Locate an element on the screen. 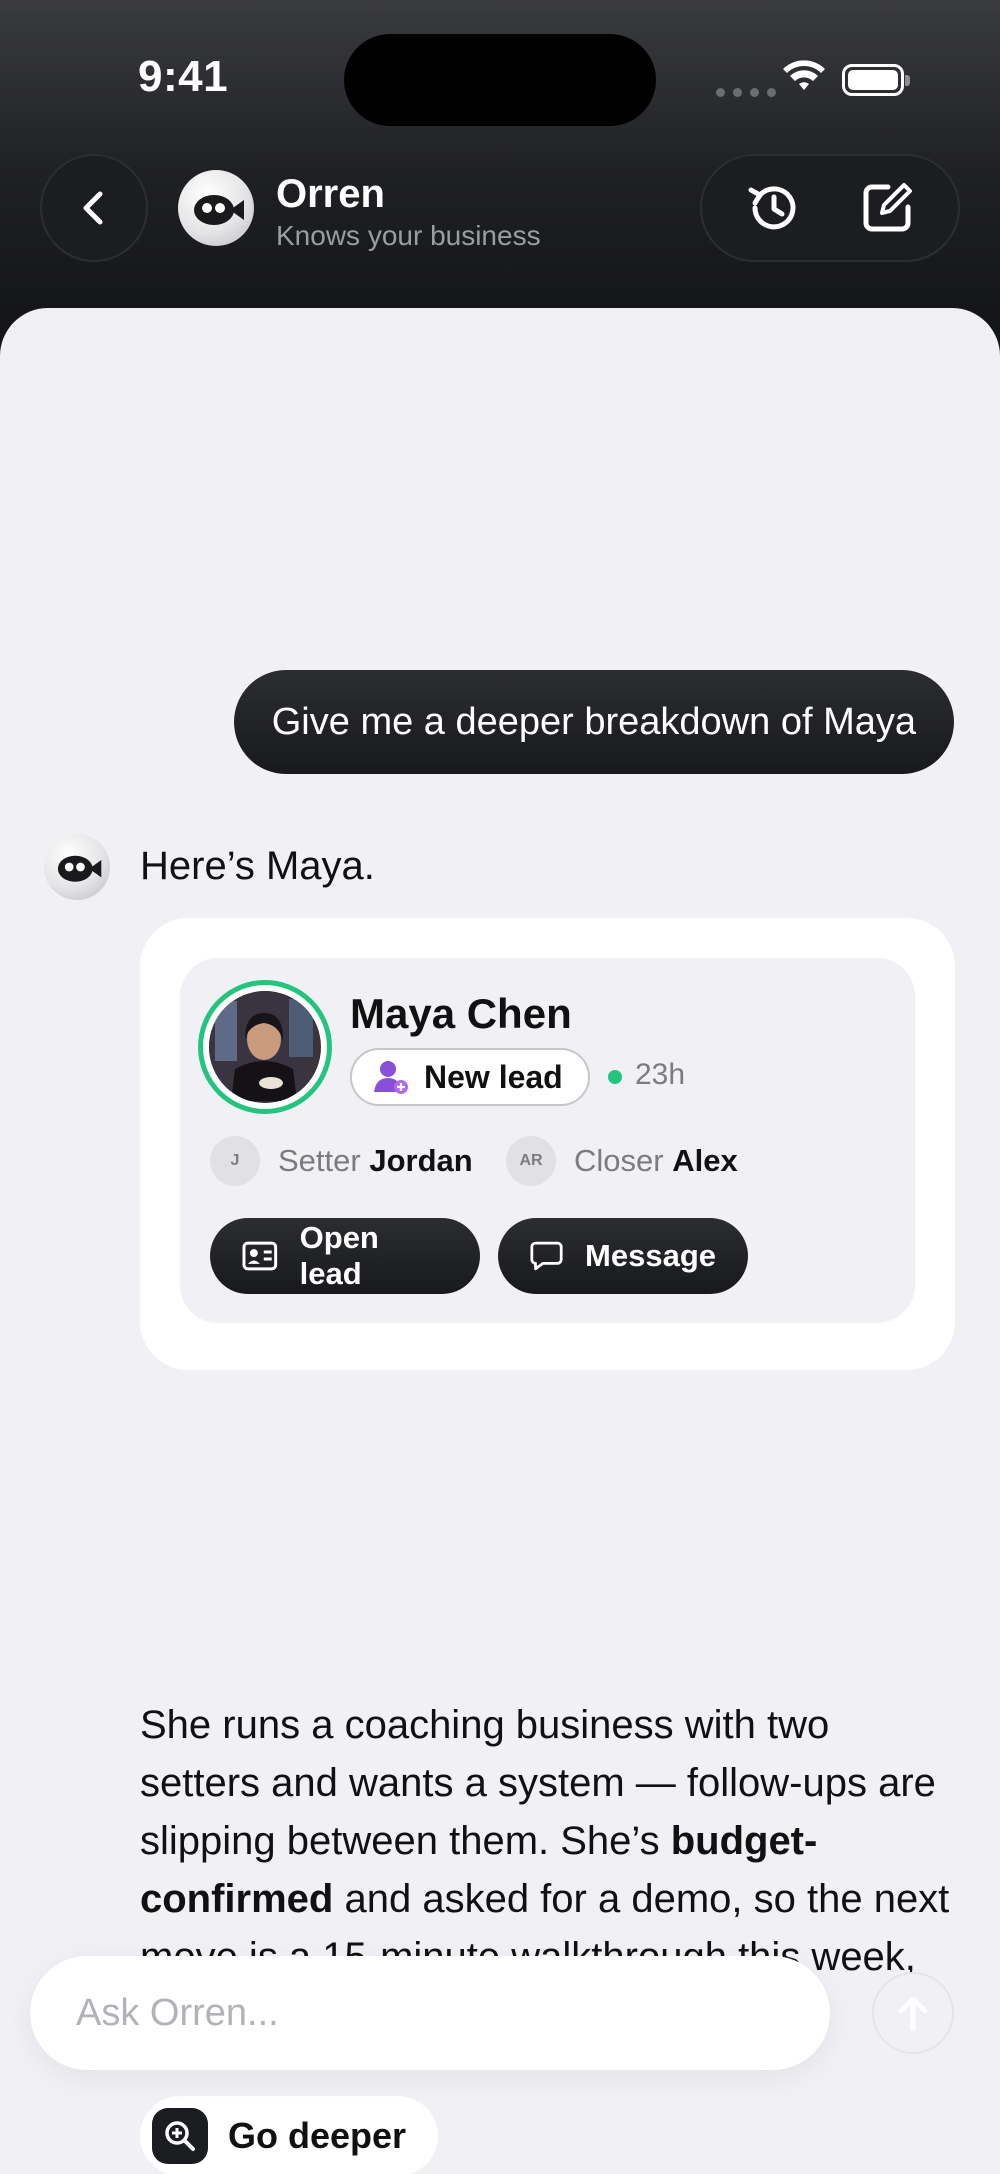 This screenshot has width=1000, height=2174. new-lead-person-icon is located at coordinates (391, 1077).